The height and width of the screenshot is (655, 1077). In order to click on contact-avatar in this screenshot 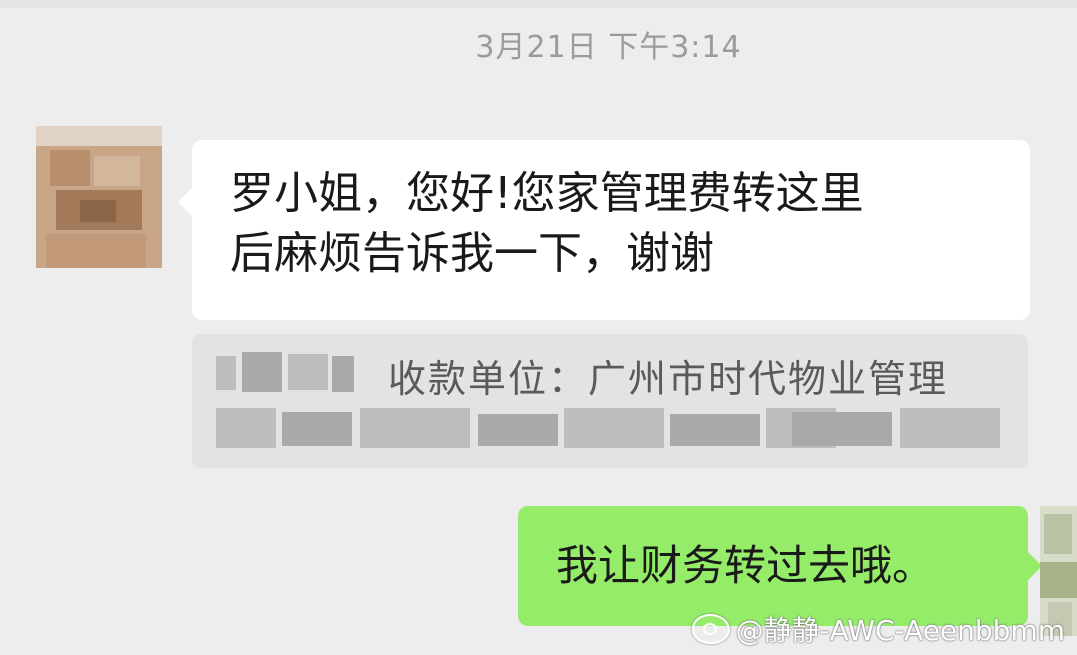, I will do `click(99, 197)`.